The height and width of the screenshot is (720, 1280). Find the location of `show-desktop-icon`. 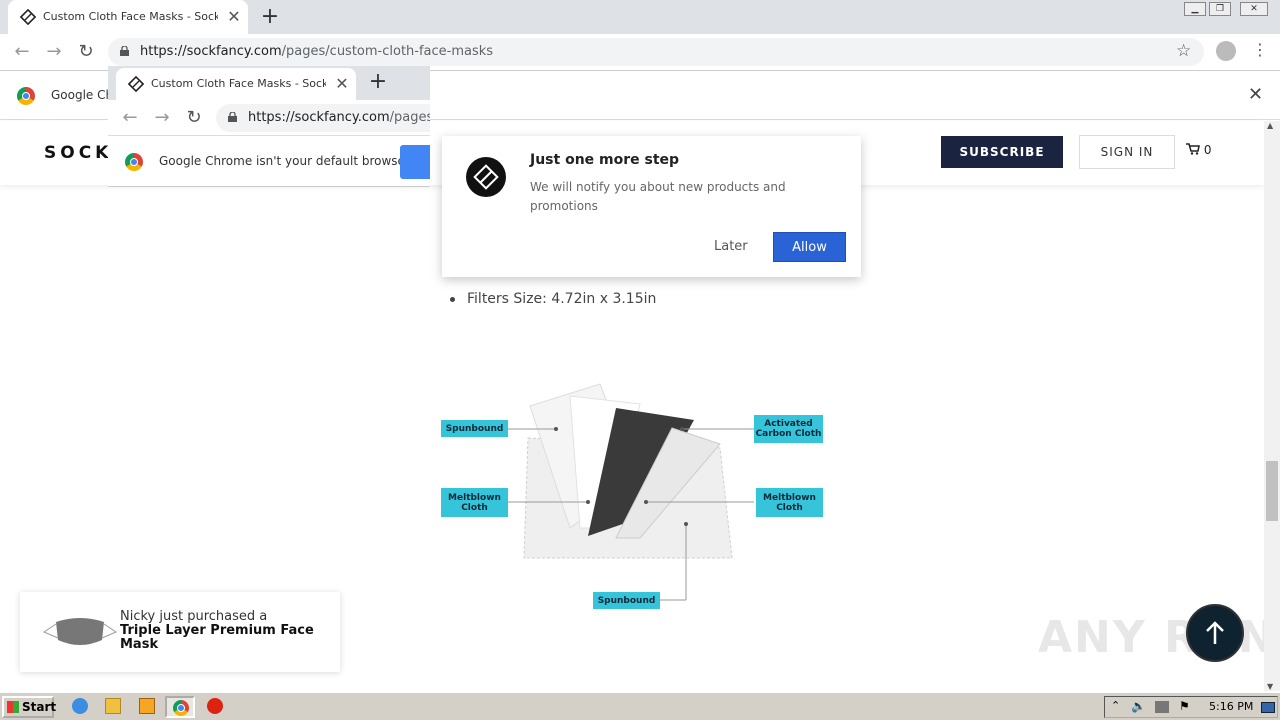

show-desktop-icon is located at coordinates (1268, 707).